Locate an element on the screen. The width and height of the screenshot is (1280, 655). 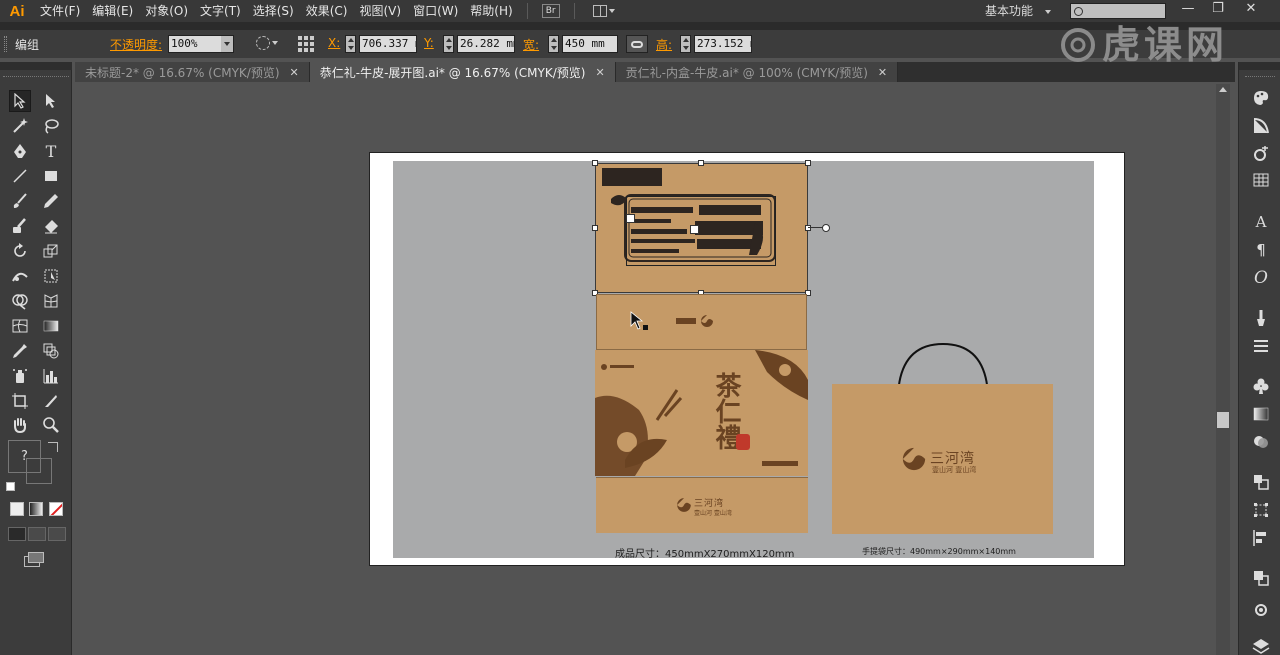
layers-stack-panel-button is located at coordinates (1261, 645).